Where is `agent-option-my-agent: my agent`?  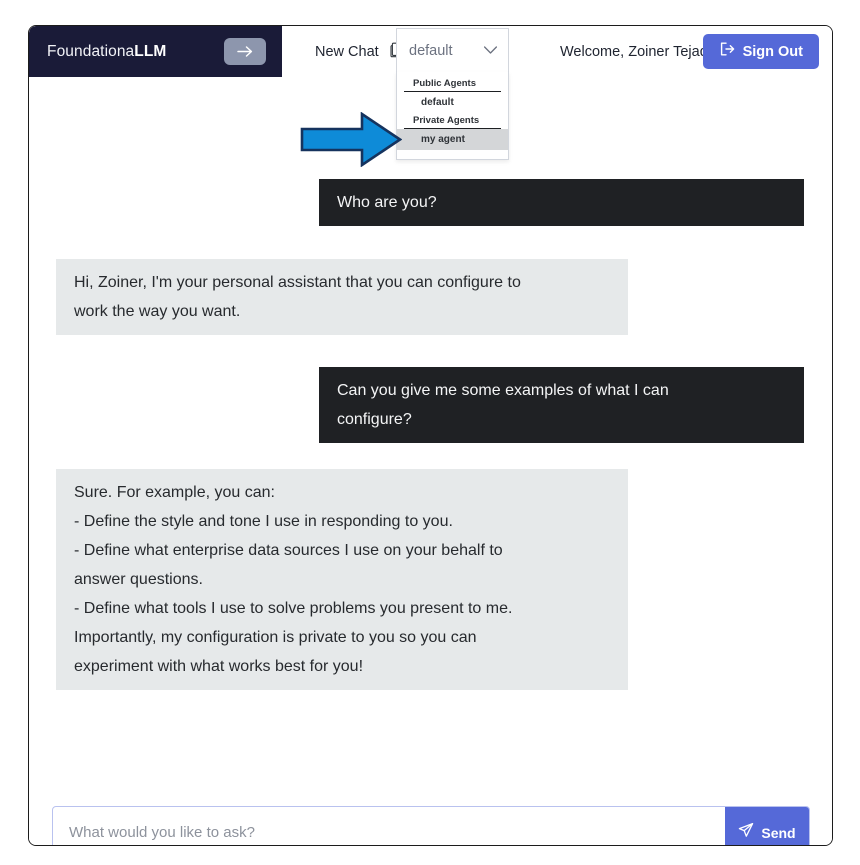
agent-option-my-agent: my agent is located at coordinates (452, 139).